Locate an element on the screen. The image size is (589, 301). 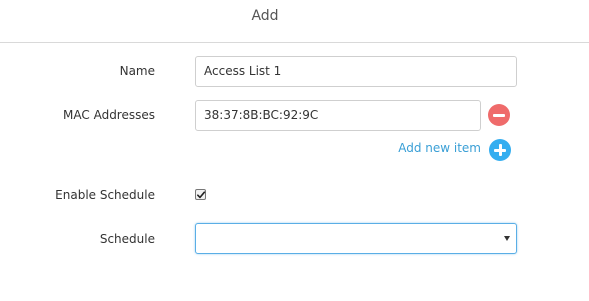
schedule-label: Schedule is located at coordinates (127, 239).